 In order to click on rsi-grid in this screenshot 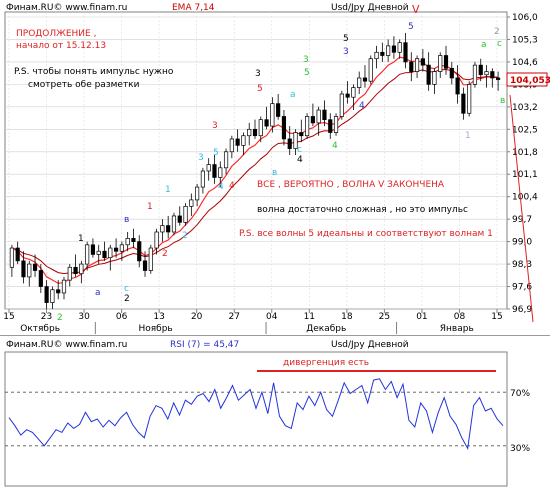, I will do `click(256, 419)`.